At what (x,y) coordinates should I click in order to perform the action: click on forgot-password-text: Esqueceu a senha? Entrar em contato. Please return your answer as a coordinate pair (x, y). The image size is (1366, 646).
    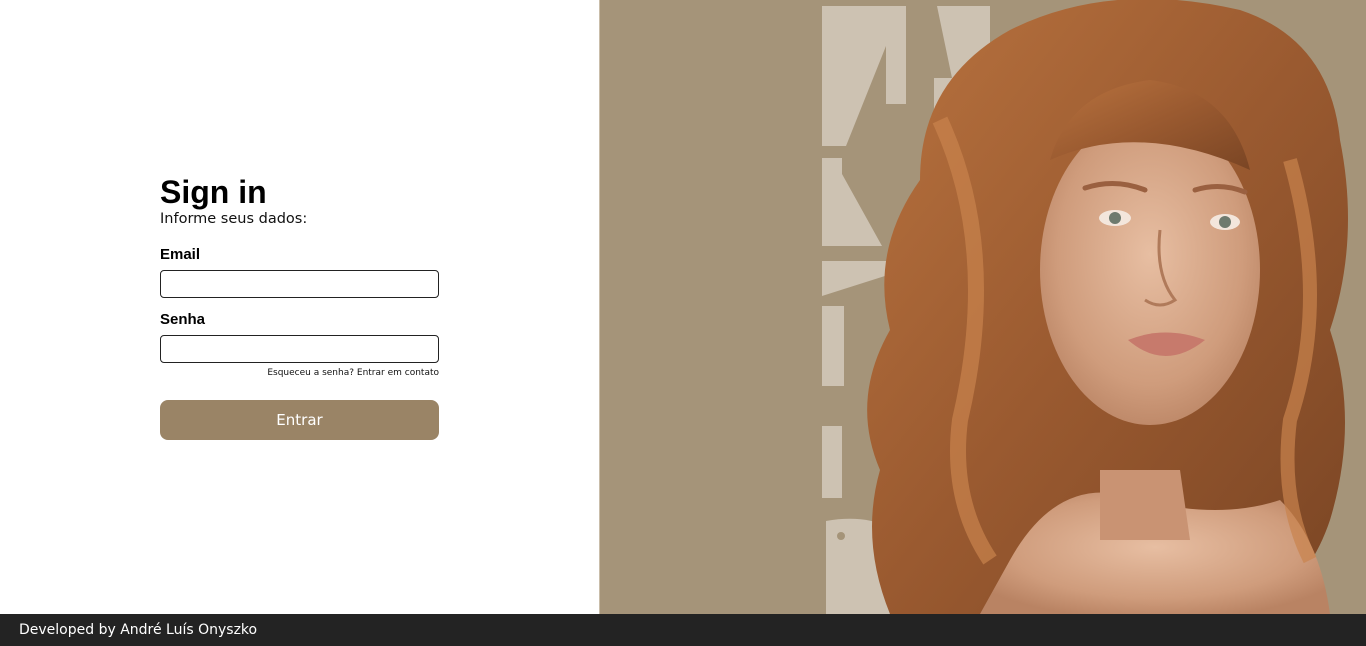
    Looking at the image, I should click on (353, 373).